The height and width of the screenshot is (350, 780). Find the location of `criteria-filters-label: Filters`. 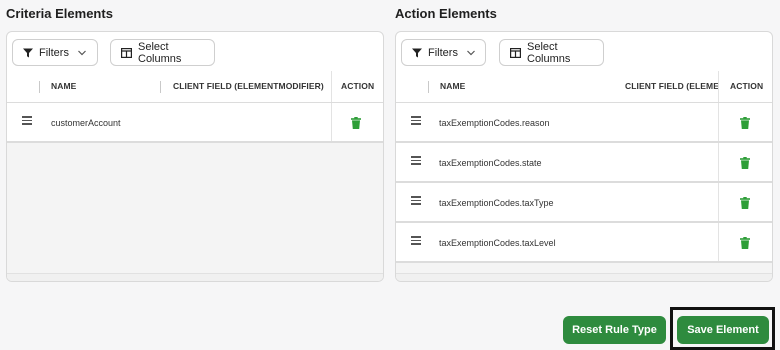

criteria-filters-label: Filters is located at coordinates (54, 52).